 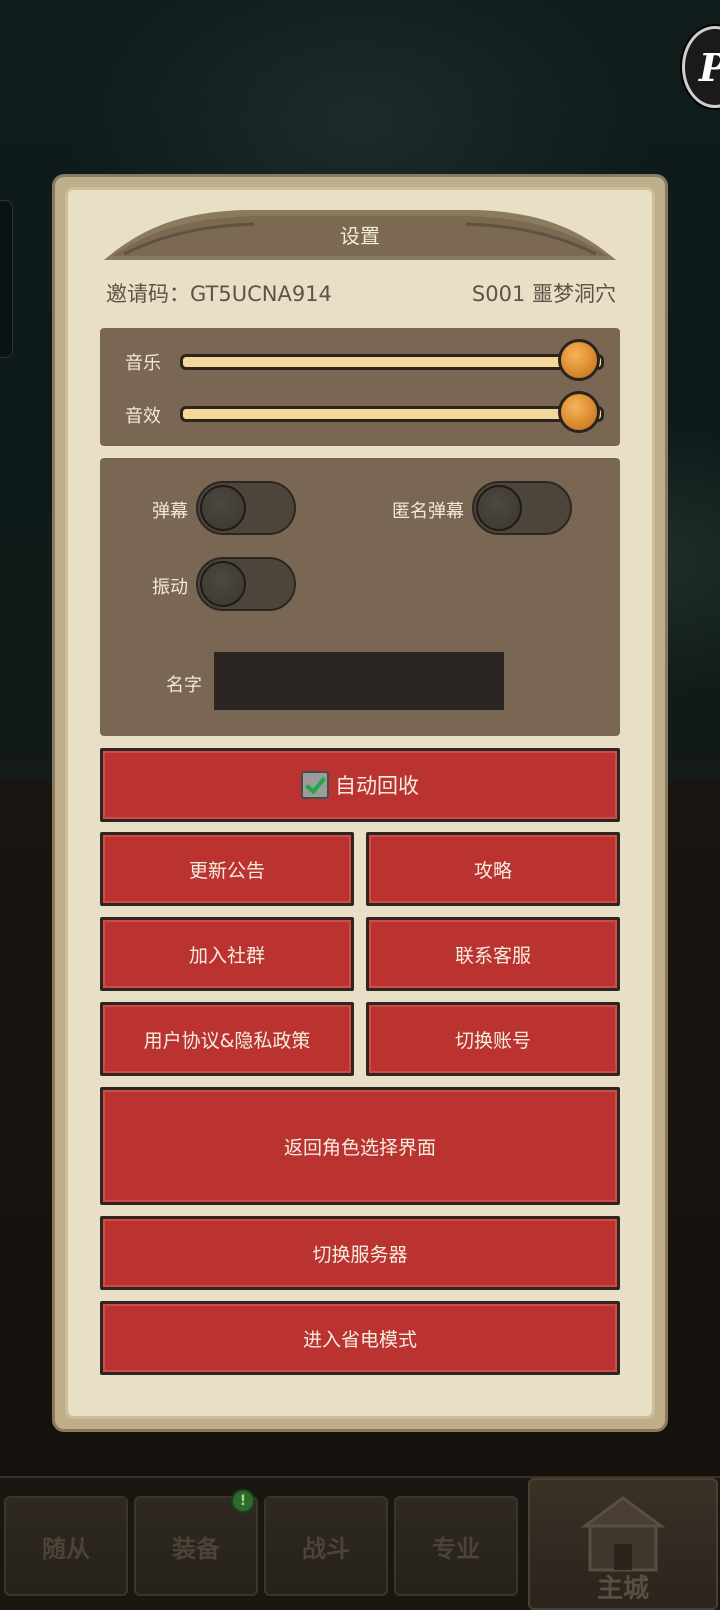 What do you see at coordinates (243, 1501) in the screenshot?
I see `equipment-badge: !` at bounding box center [243, 1501].